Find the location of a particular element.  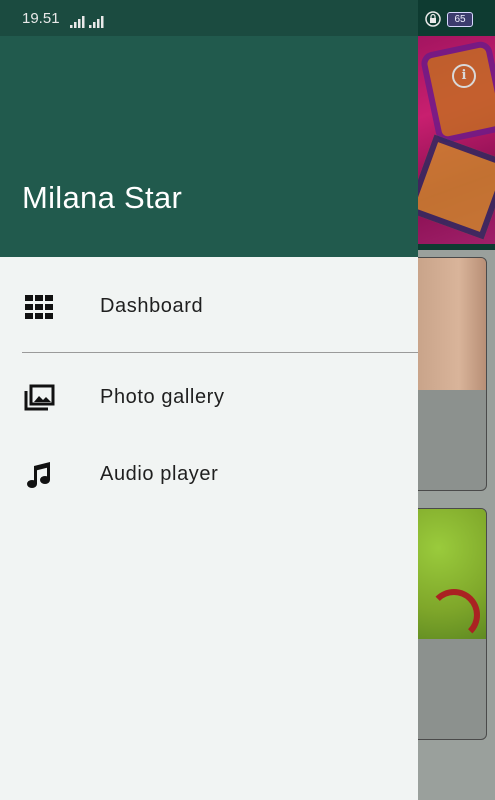

music-note-icon is located at coordinates (38, 475).